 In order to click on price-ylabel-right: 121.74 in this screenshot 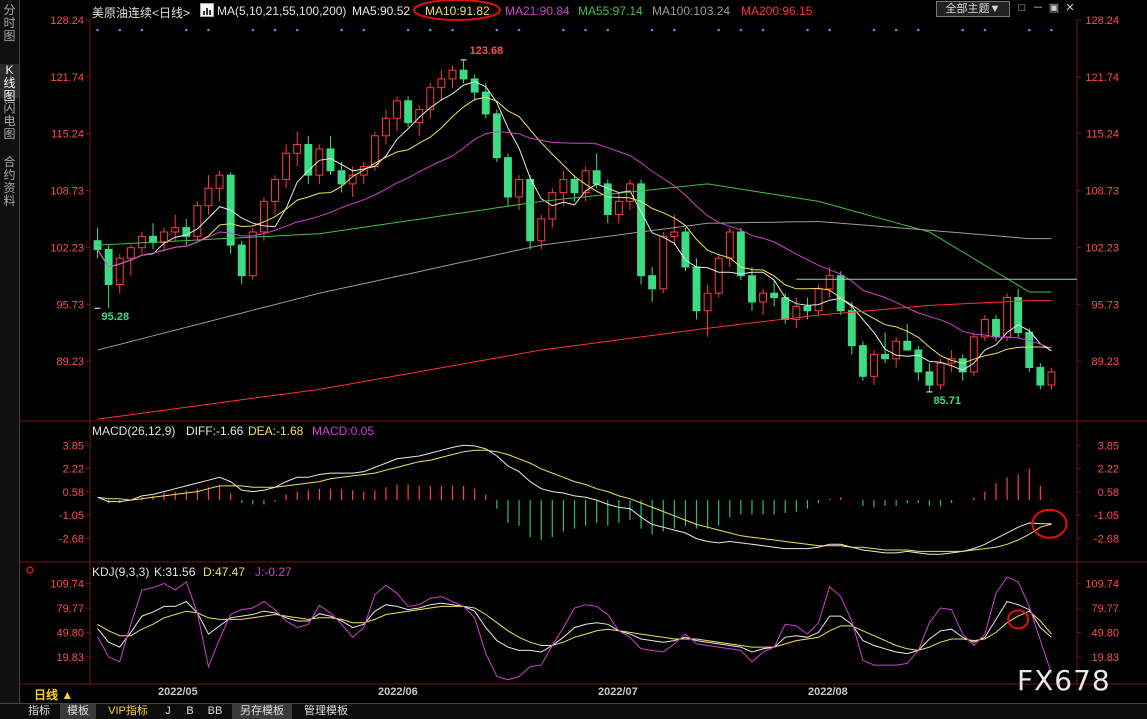, I will do `click(1102, 78)`.